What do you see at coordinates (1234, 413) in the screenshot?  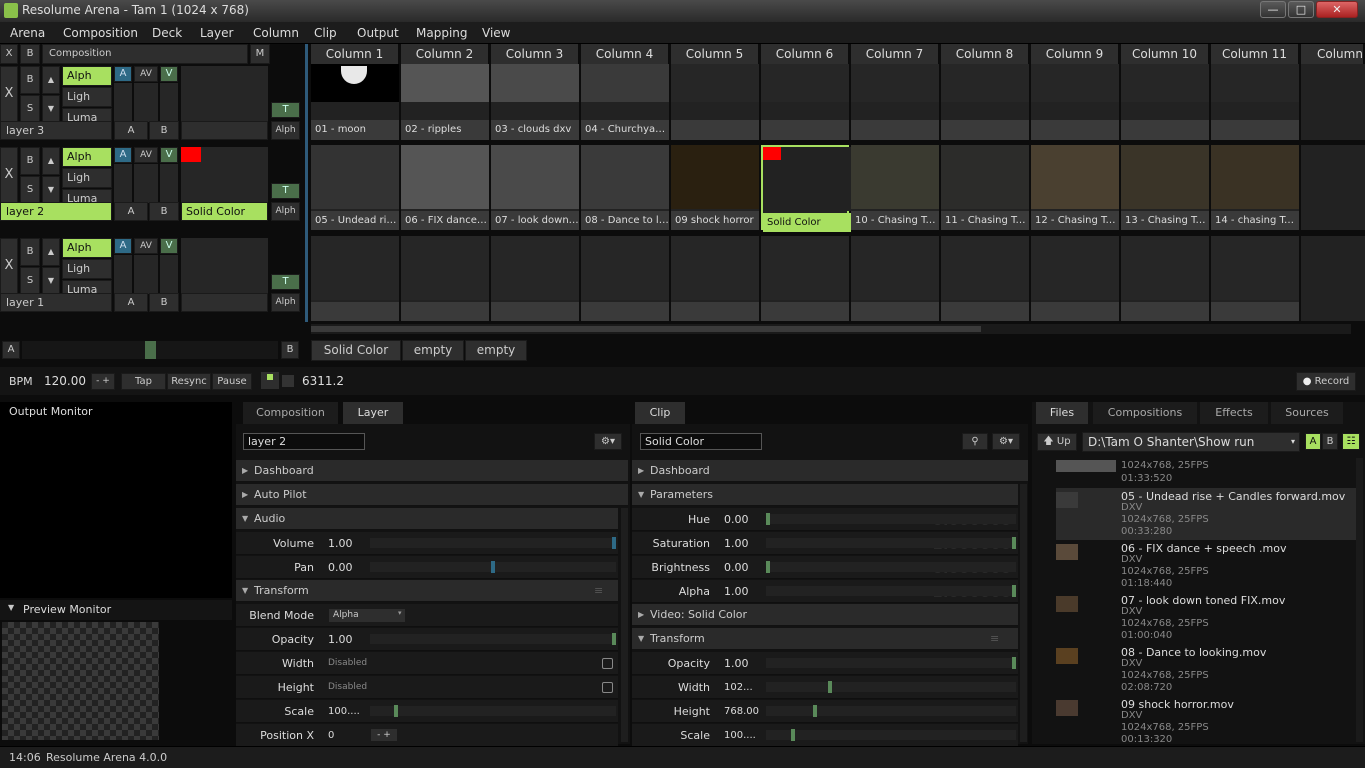 I see `tab-effects: Effects` at bounding box center [1234, 413].